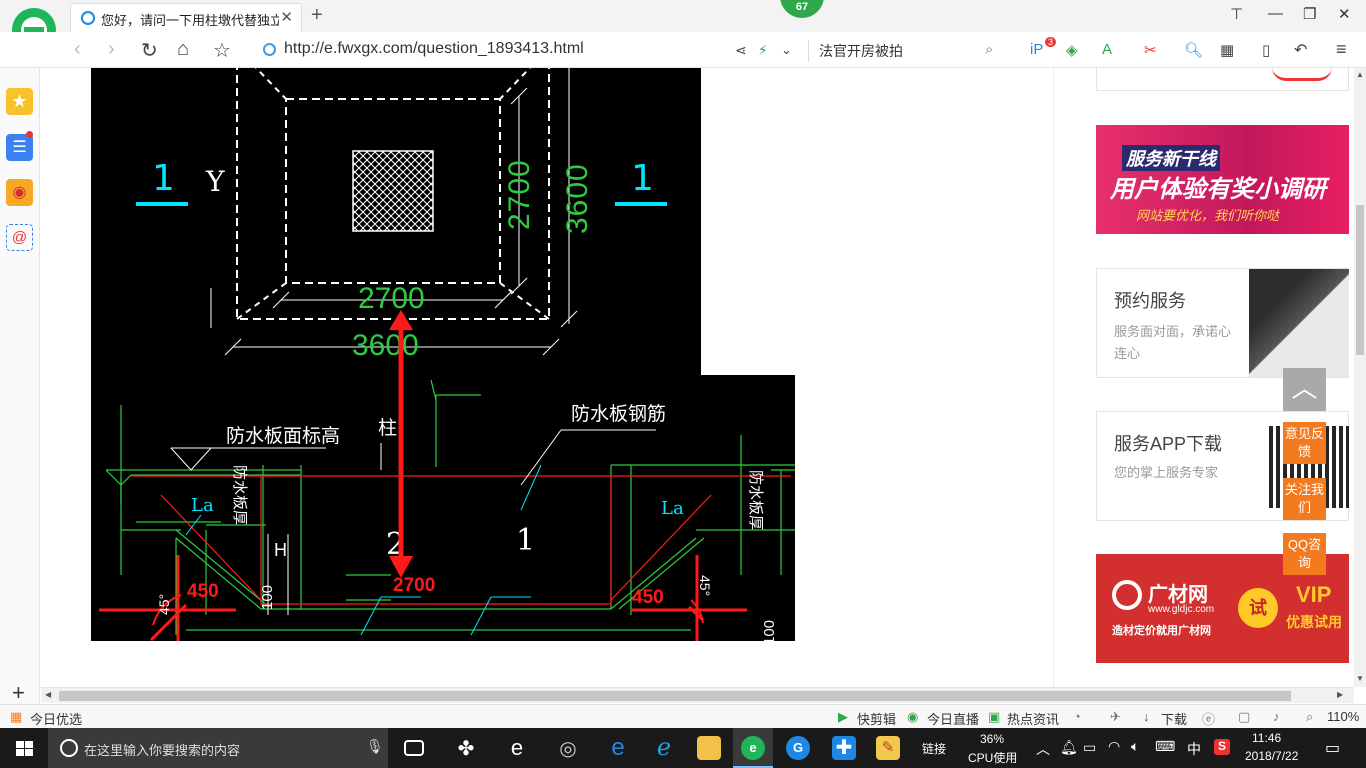 The height and width of the screenshot is (768, 1366). What do you see at coordinates (1275, 13) in the screenshot?
I see `minimize-button: —` at bounding box center [1275, 13].